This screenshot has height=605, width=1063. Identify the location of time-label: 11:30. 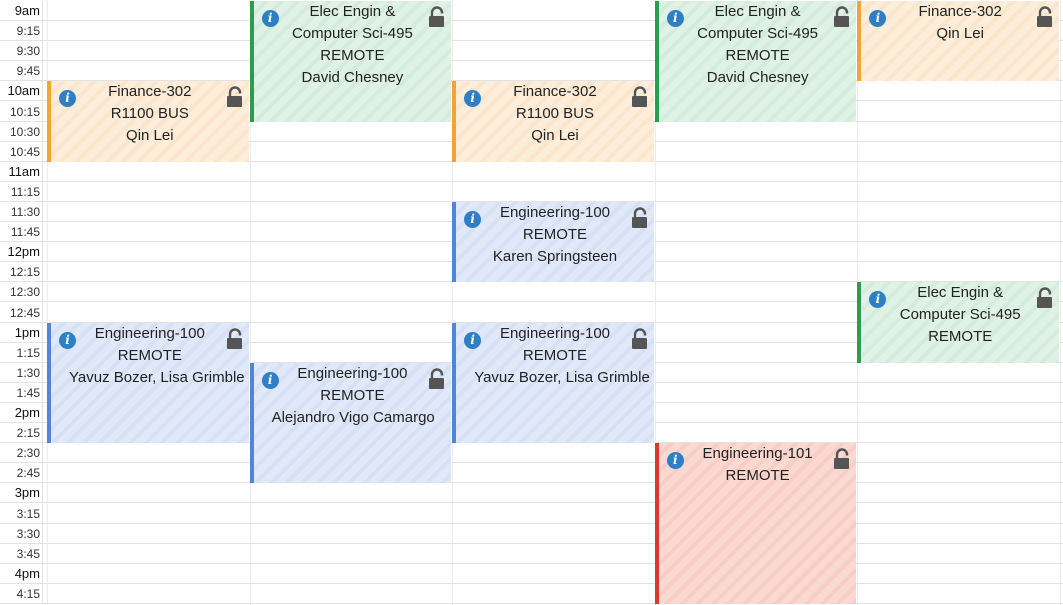
(21, 212).